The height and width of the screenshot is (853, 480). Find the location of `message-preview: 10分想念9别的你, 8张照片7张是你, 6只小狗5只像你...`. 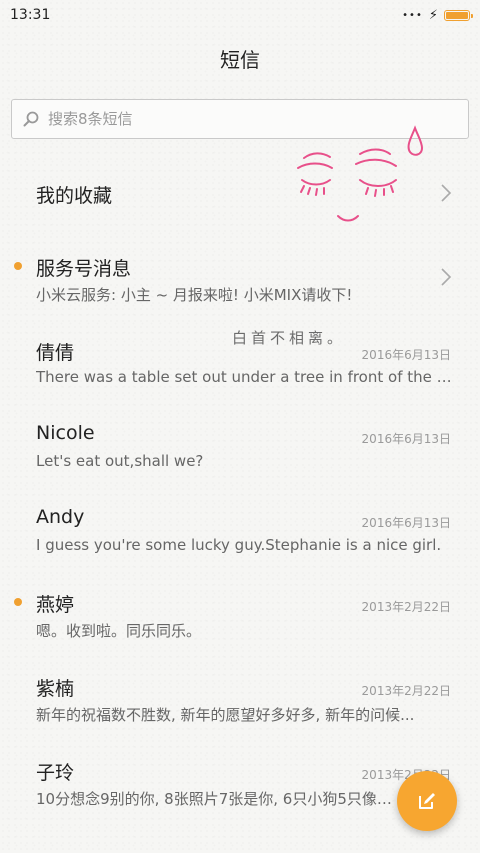

message-preview: 10分想念9别的你, 8张照片7张是你, 6只小狗5只像你... is located at coordinates (216, 799).